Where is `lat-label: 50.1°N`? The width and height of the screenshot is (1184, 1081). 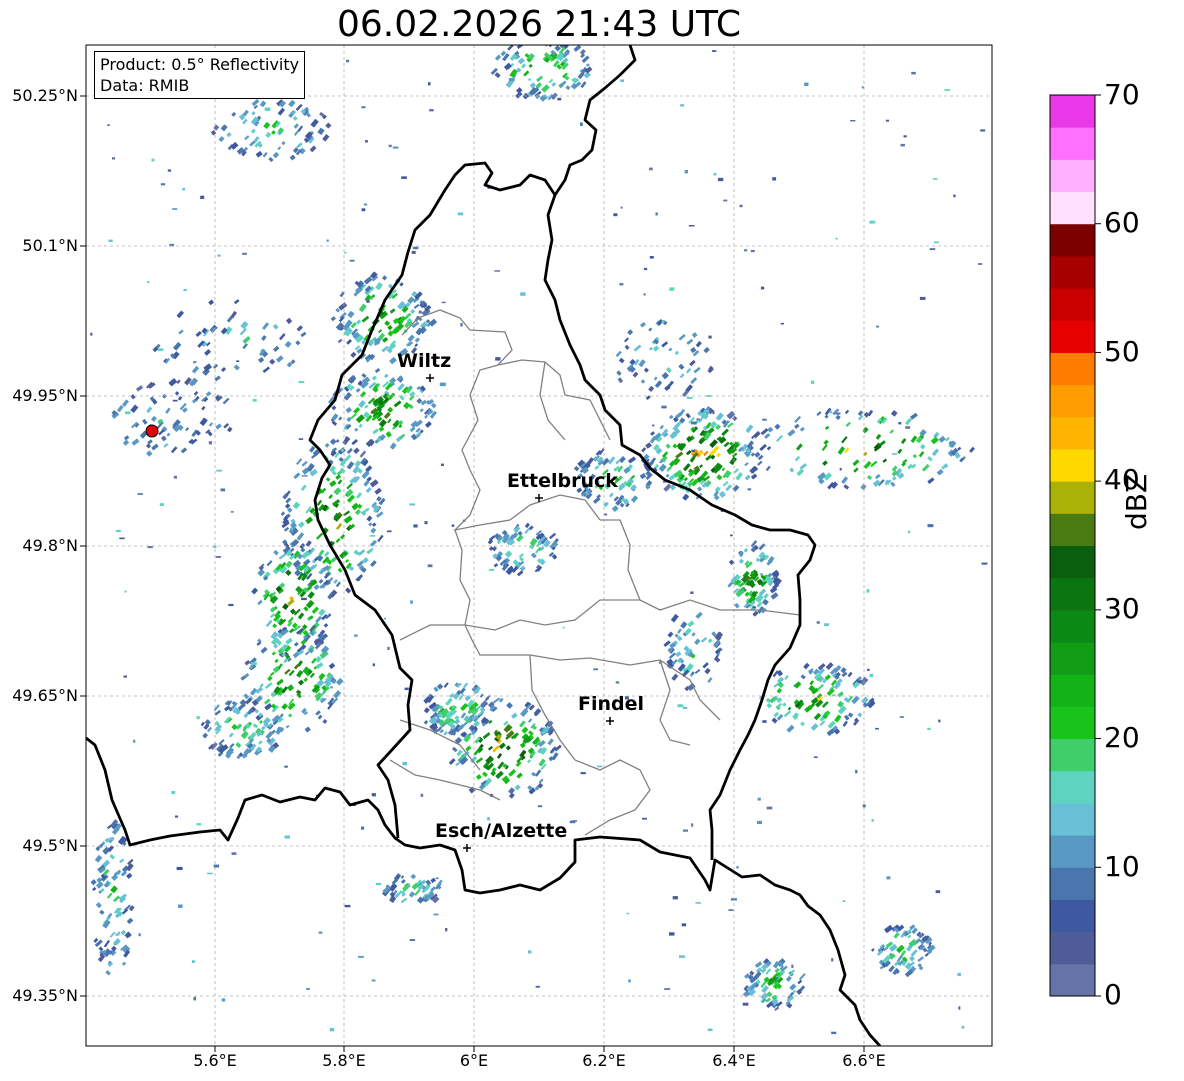
lat-label: 50.1°N is located at coordinates (50, 245).